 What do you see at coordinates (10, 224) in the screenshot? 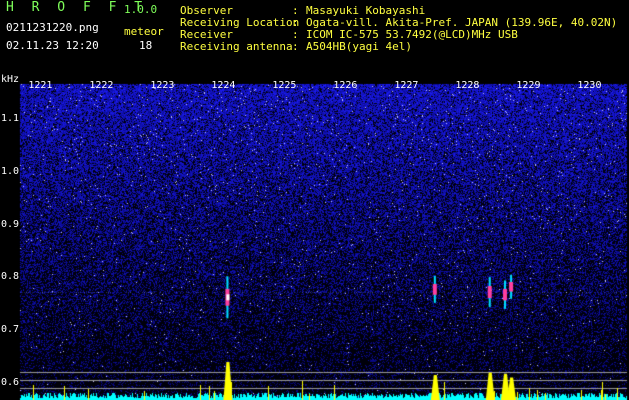
I see `y-tick-label: 0.9` at bounding box center [10, 224].